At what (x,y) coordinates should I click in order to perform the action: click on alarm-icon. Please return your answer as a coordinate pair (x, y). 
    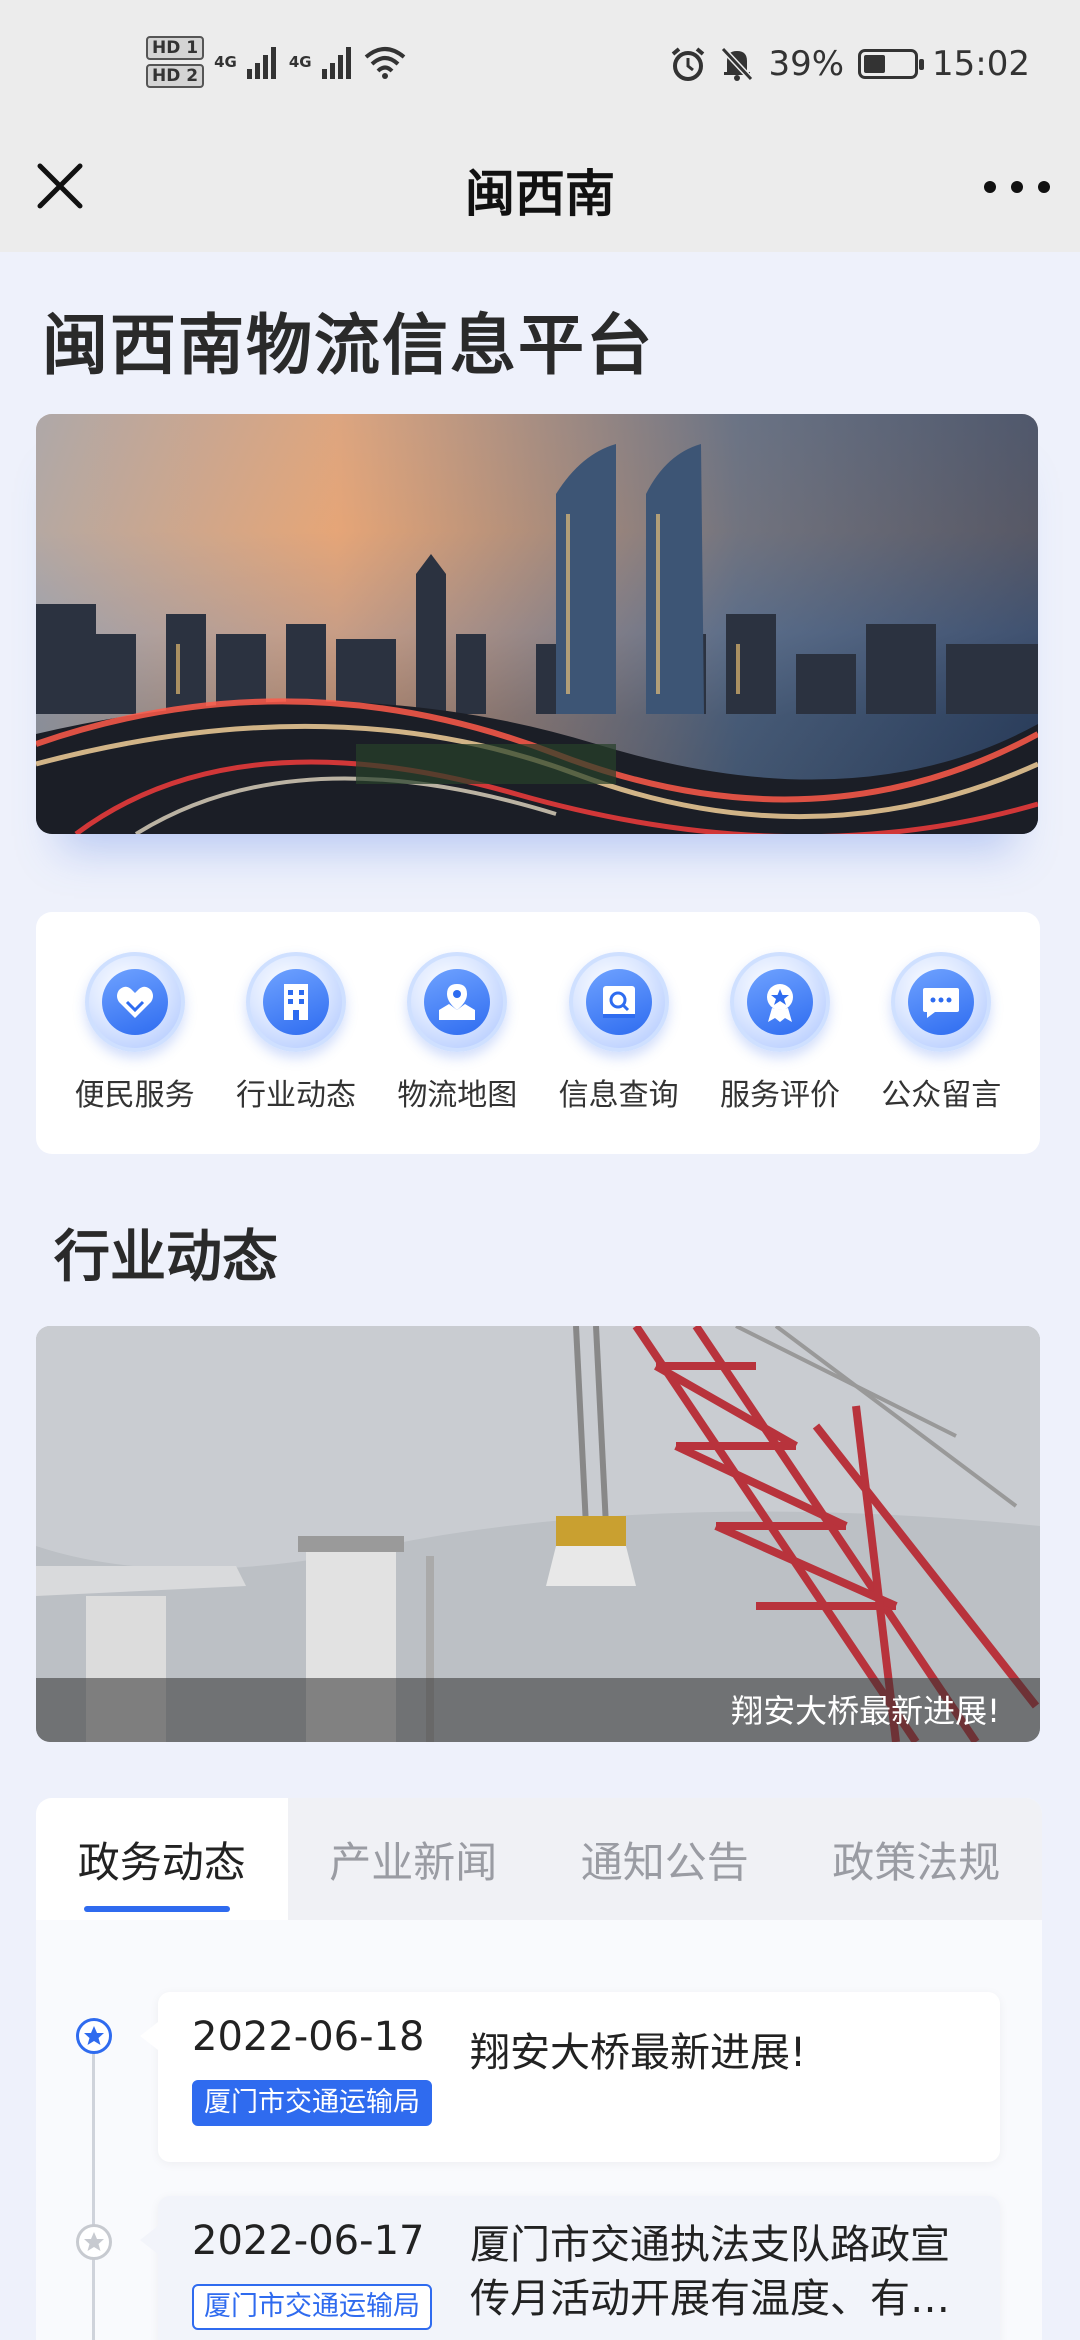
    Looking at the image, I should click on (688, 64).